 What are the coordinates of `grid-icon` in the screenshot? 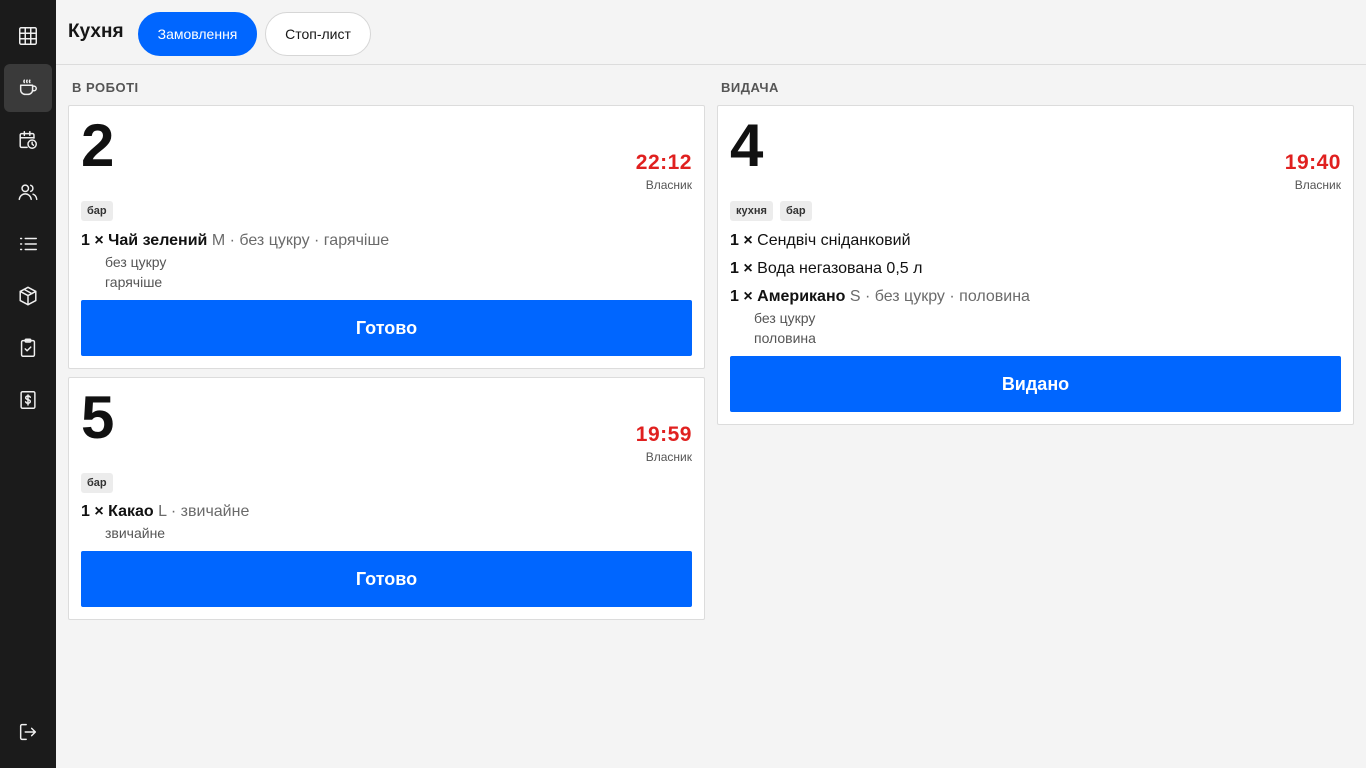 It's located at (28, 36).